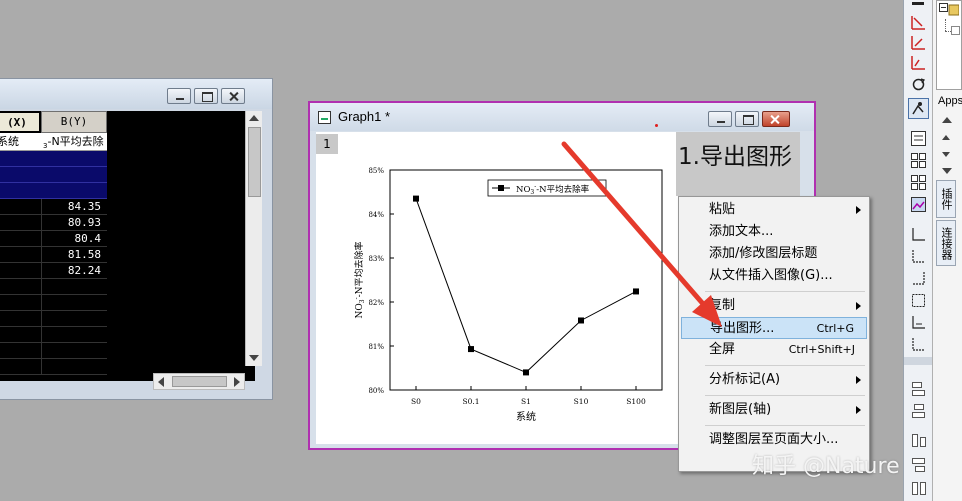 Image resolution: width=962 pixels, height=501 pixels. I want to click on vertical-scrollbar, so click(253, 238).